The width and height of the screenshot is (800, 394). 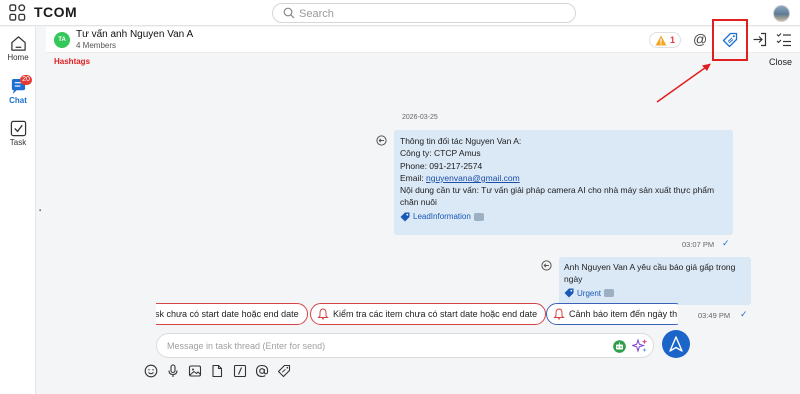 I want to click on voice-button, so click(x=173, y=371).